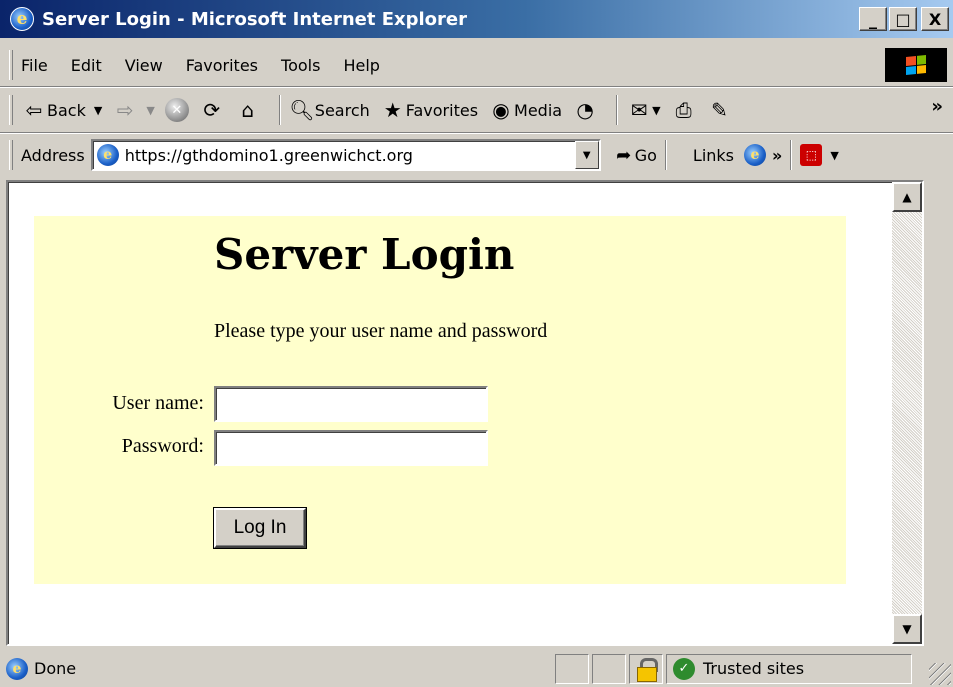 This screenshot has height=687, width=953. I want to click on stop-icon: ✕, so click(176, 110).